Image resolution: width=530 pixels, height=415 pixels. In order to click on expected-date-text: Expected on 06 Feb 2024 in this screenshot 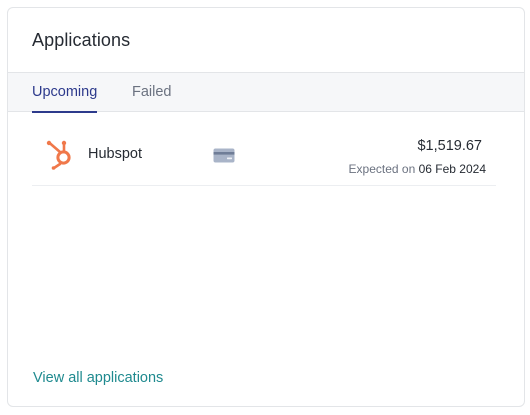, I will do `click(417, 169)`.